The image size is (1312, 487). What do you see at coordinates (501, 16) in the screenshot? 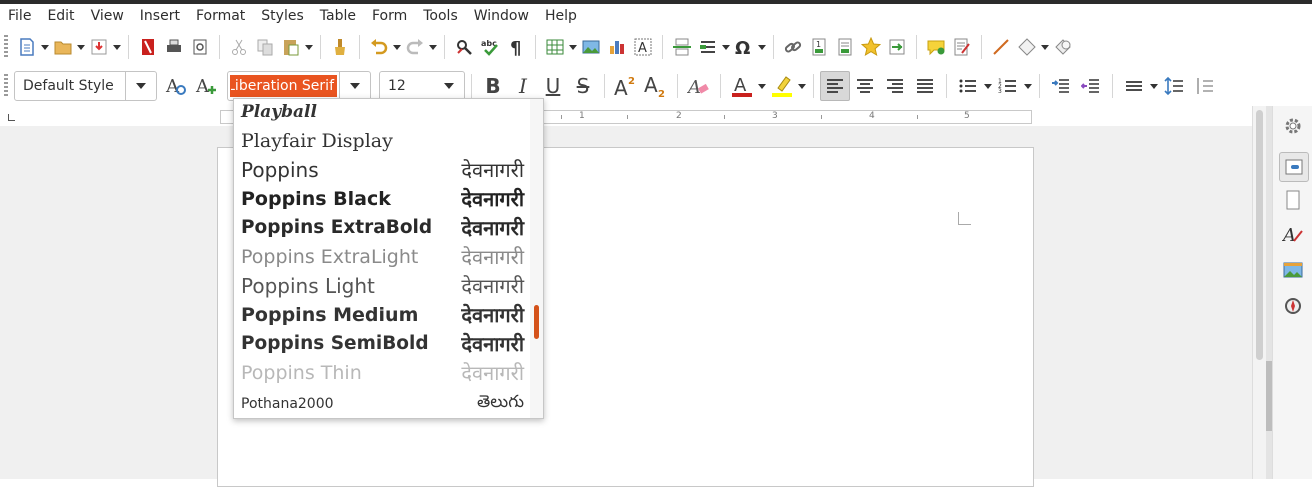
I see `menu-window: Window` at bounding box center [501, 16].